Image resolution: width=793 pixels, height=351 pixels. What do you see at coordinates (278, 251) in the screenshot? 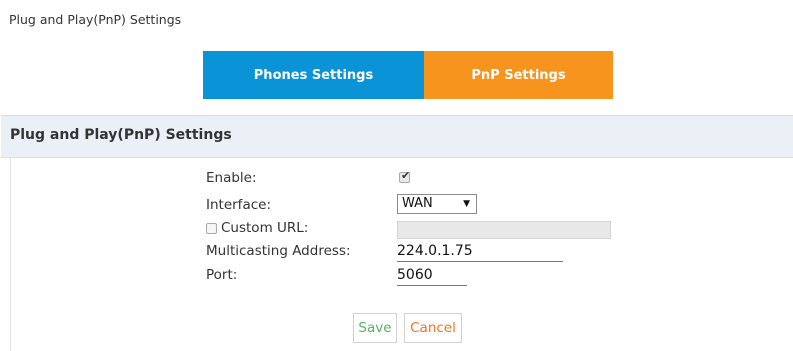
I see `multicasting-address-label: Multicasting Address:` at bounding box center [278, 251].